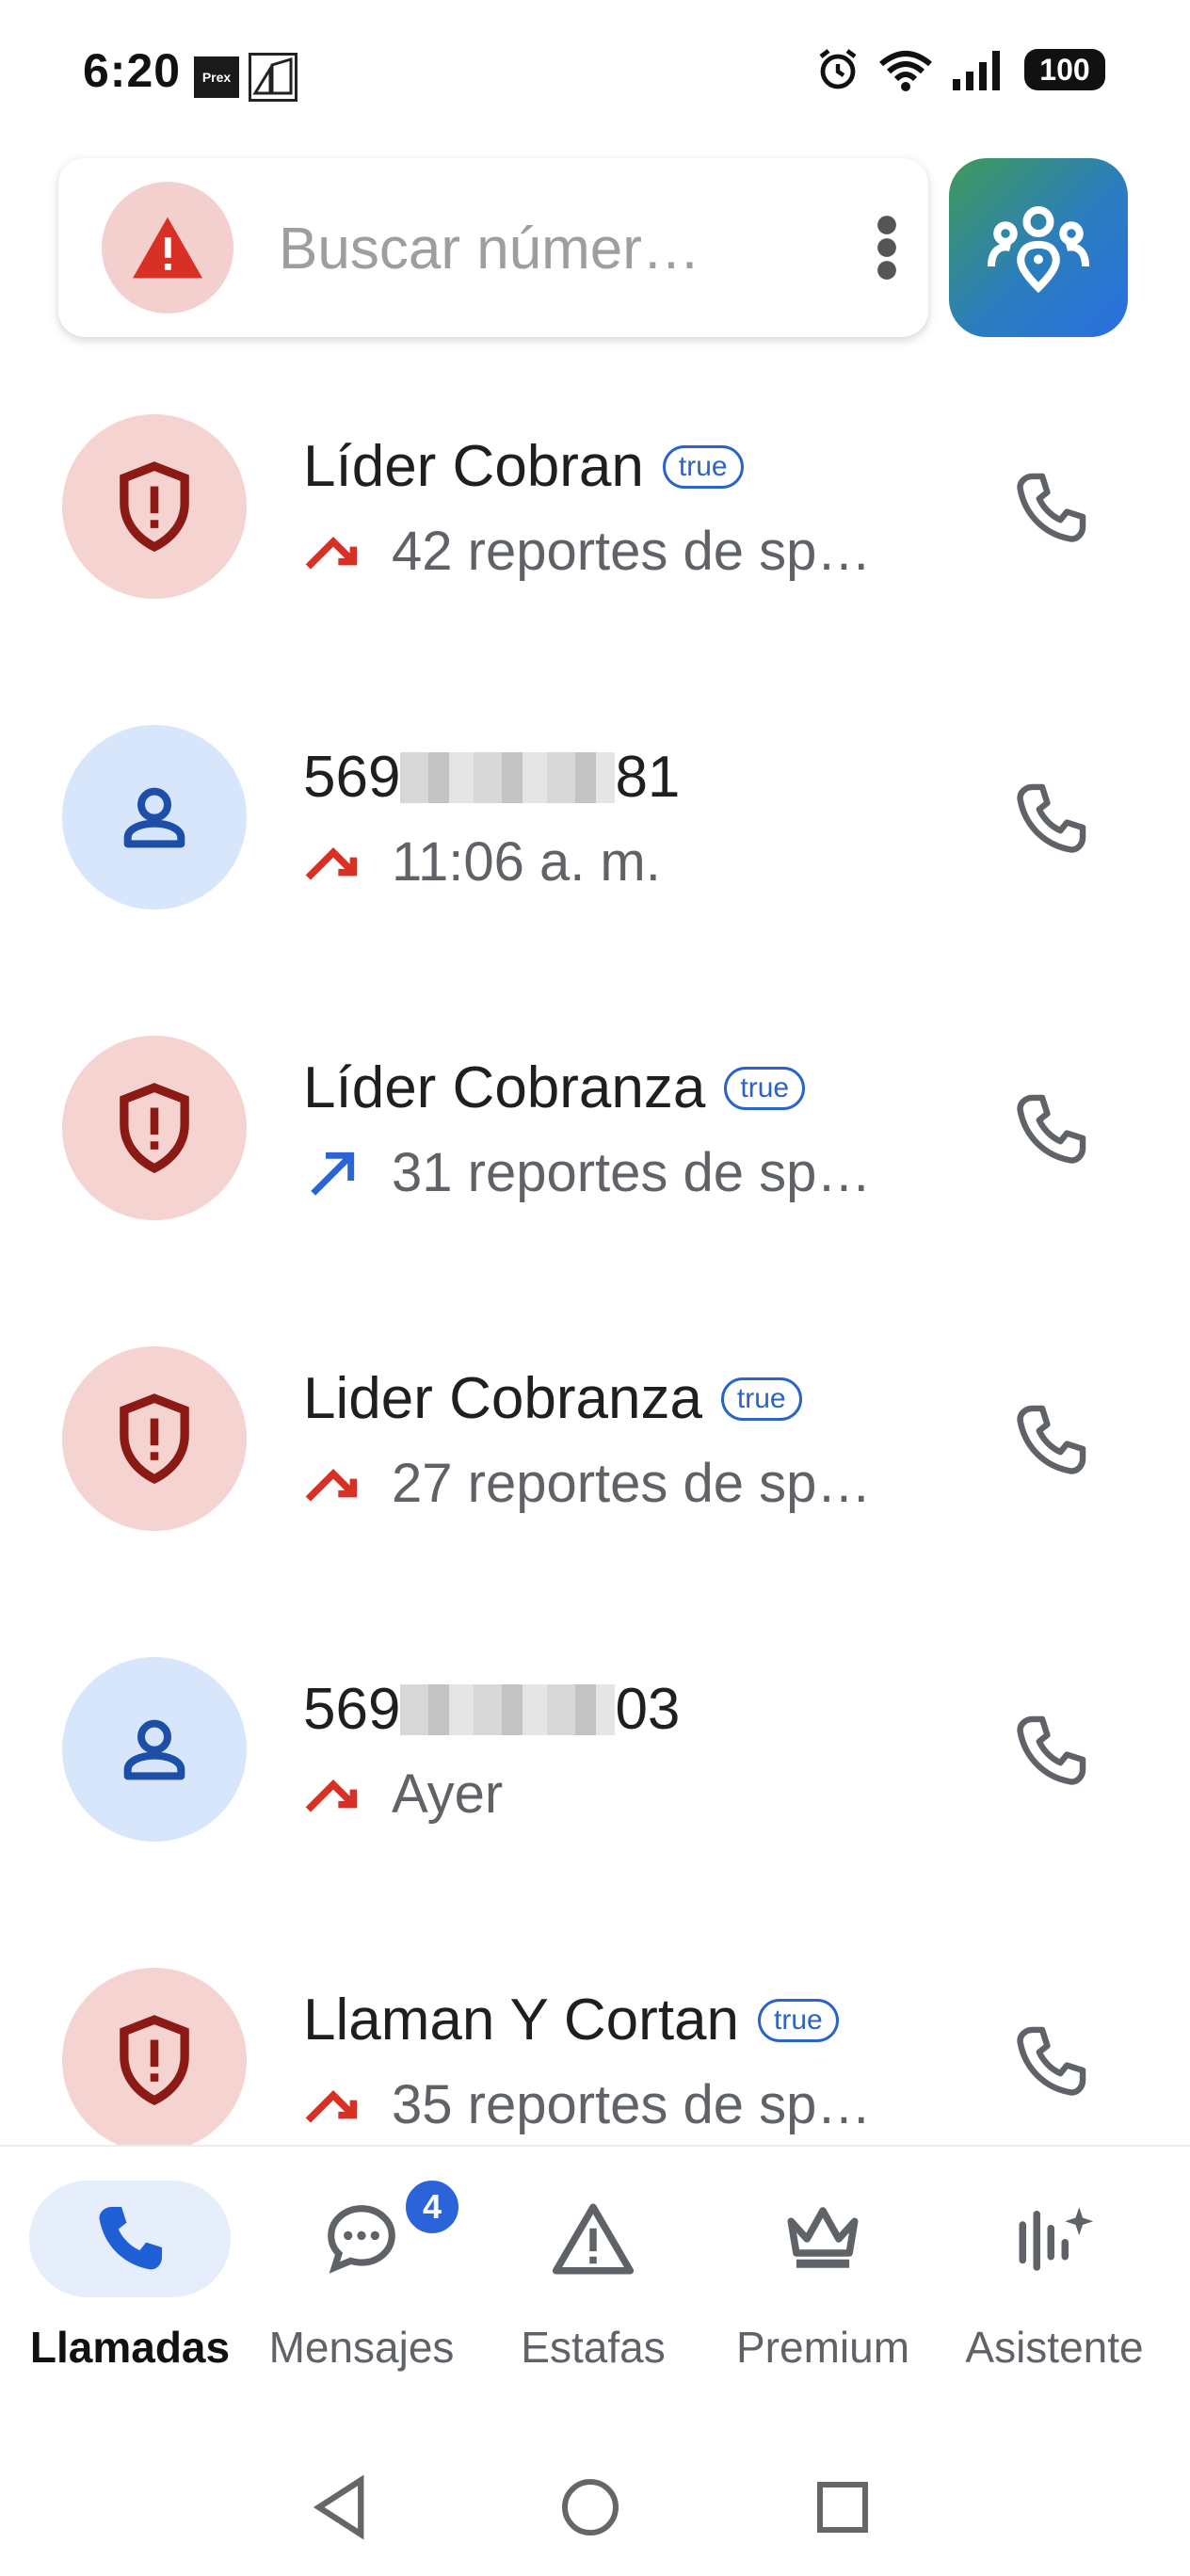  What do you see at coordinates (976, 70) in the screenshot?
I see `signal-icon` at bounding box center [976, 70].